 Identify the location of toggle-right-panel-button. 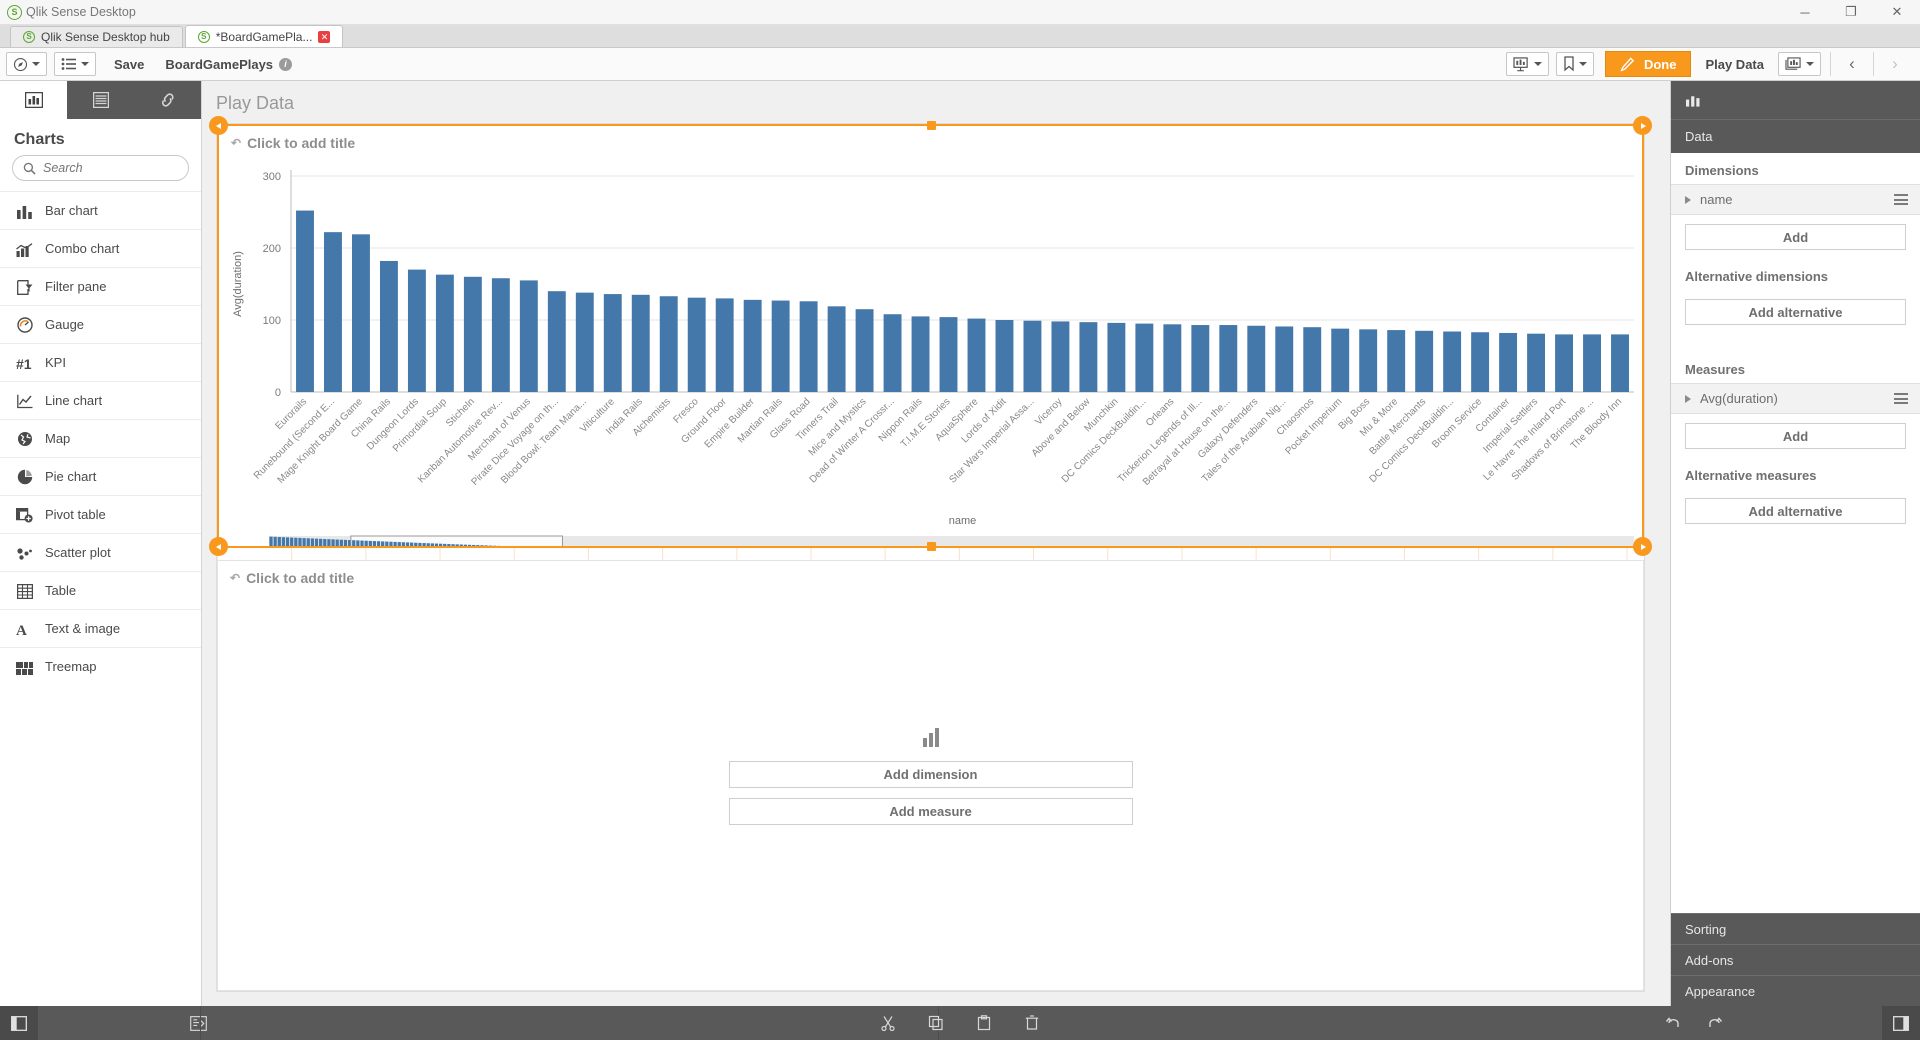
(1901, 1023).